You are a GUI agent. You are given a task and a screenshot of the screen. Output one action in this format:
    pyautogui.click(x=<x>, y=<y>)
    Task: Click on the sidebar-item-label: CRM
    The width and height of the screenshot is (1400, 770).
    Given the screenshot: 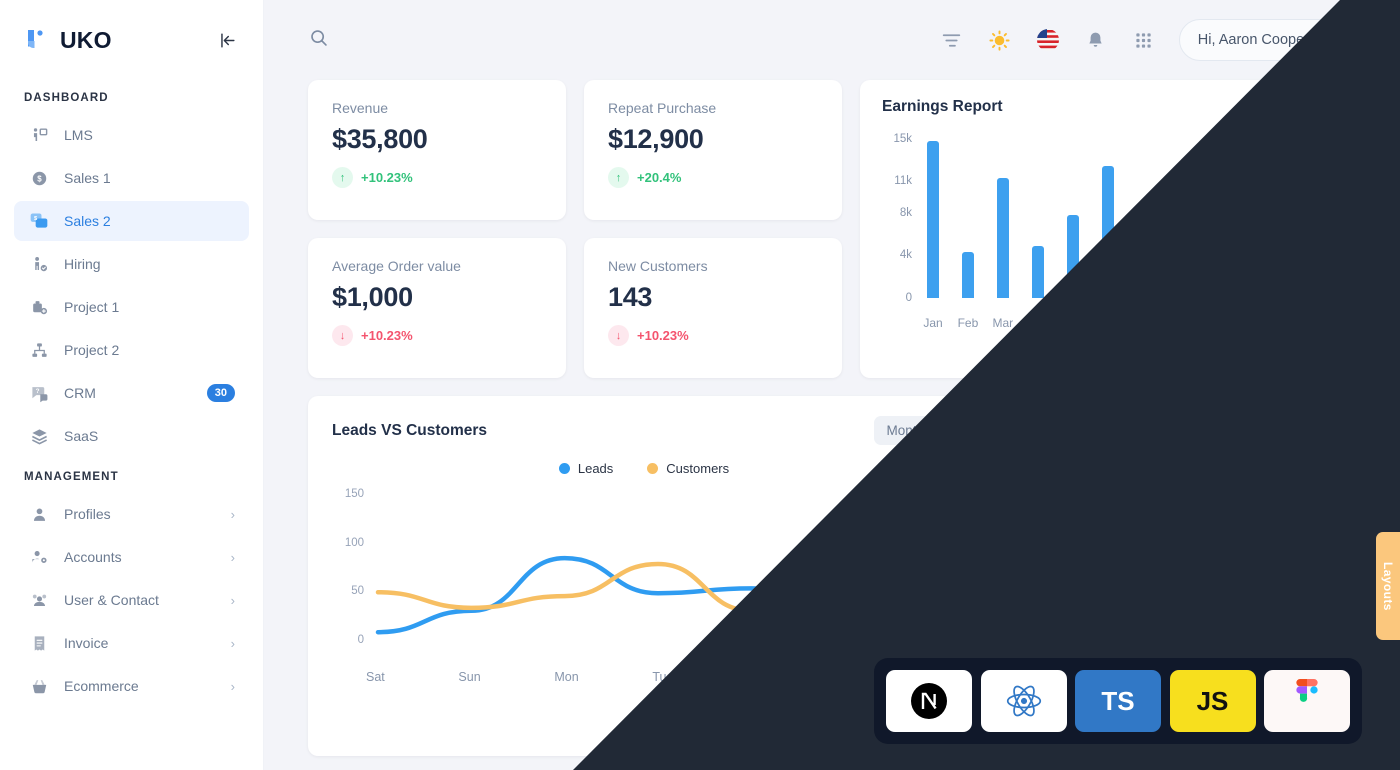 What is the action you would take?
    pyautogui.click(x=80, y=393)
    